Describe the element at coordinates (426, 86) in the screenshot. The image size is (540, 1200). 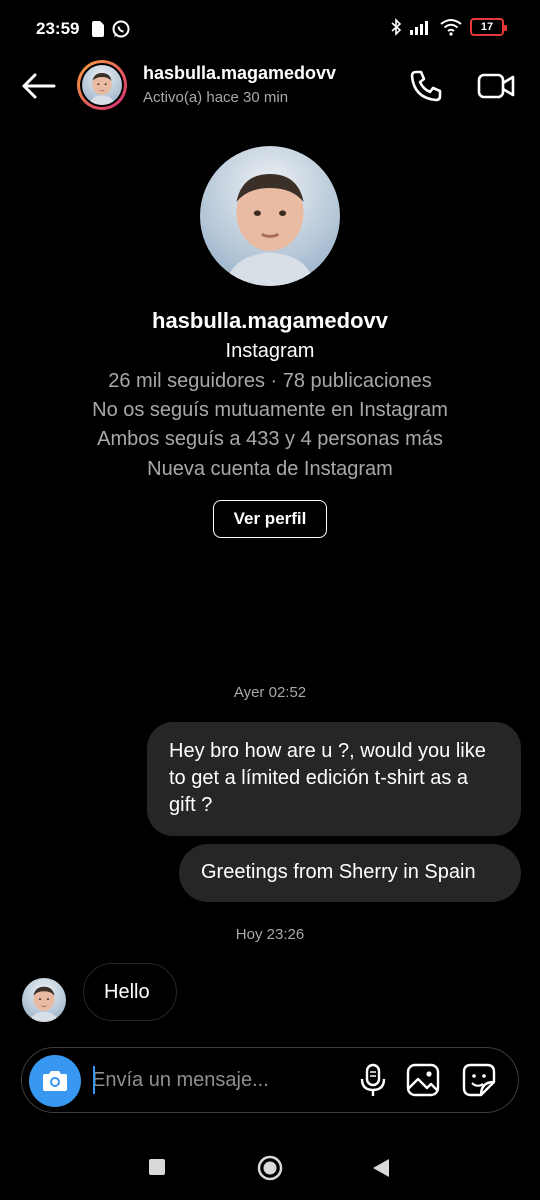
I see `phone-call-icon` at that location.